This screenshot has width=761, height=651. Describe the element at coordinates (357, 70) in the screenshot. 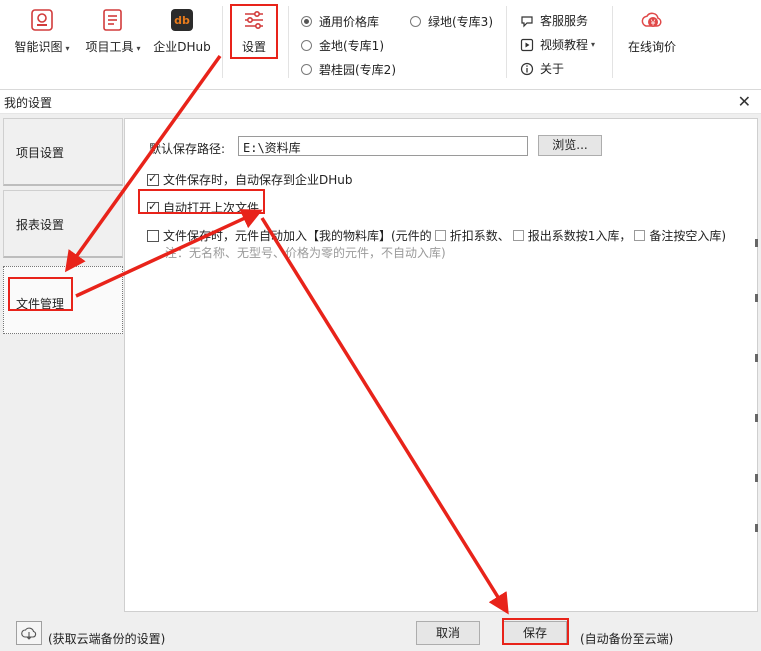

I see `library-label: 碧桂园(专库2)` at that location.